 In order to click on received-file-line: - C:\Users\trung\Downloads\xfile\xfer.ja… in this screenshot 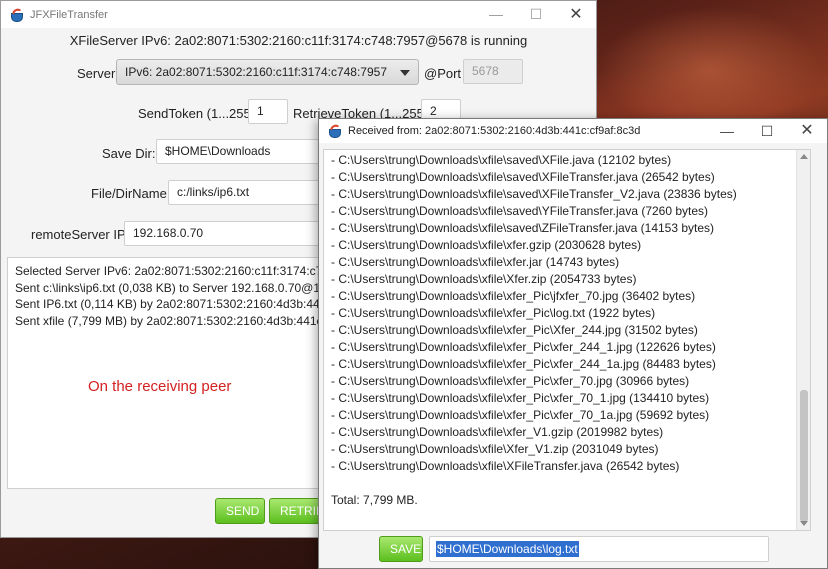, I will do `click(475, 262)`.